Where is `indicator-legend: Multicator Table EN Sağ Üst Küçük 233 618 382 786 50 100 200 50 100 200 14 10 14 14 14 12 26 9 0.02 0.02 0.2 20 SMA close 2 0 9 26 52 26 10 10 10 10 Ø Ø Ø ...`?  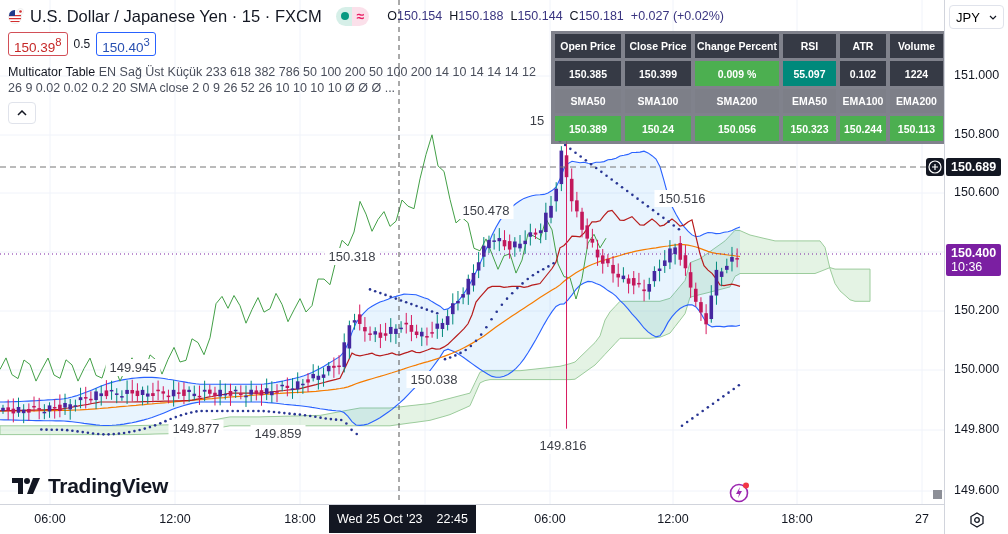
indicator-legend: Multicator Table EN Sağ Üst Küçük 233 618 382 786 50 100 200 50 100 200 14 10 14 14 14 12 26 9 0.02 0.02 0.2 20 SMA close 2 0 9 26 52 26 10 10 10 10 Ø Ø Ø ... is located at coordinates (273, 80).